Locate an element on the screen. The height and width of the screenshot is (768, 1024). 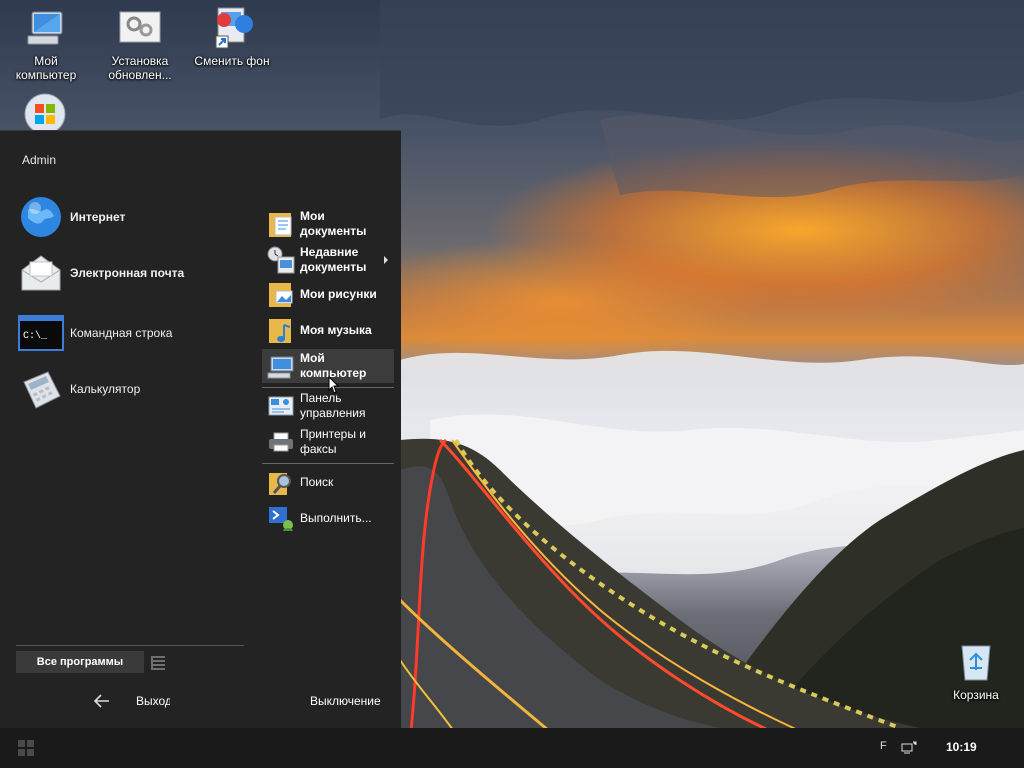
pinned-item-label: Интернет is located at coordinates (98, 217).